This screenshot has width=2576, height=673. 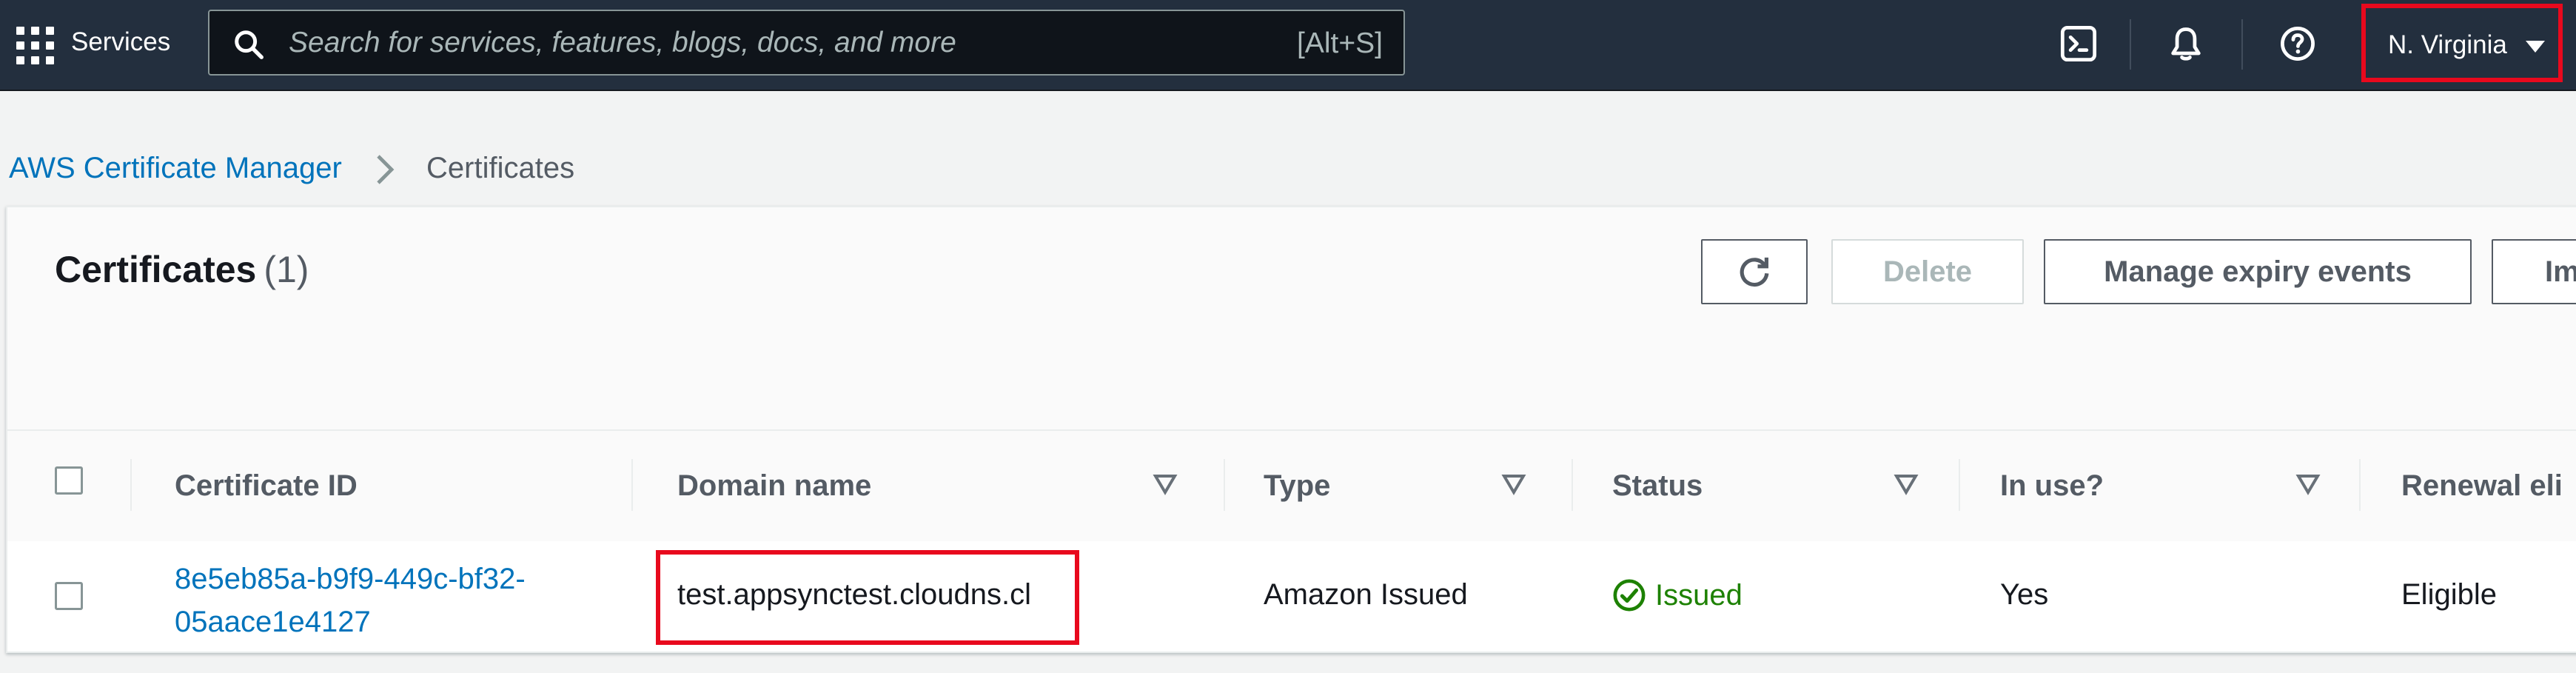 I want to click on page-title: Certificates (1), so click(x=182, y=269).